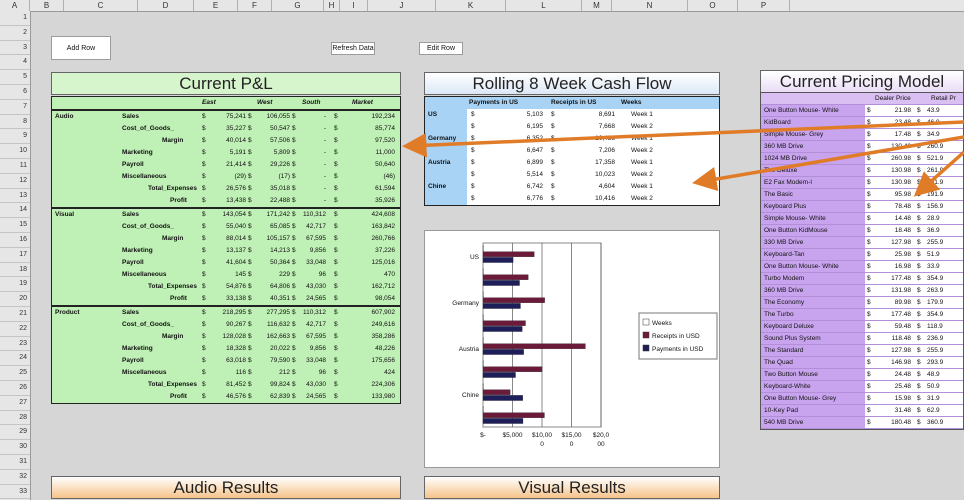  Describe the element at coordinates (385, 129) in the screenshot. I see `pl-cell-value: 85,774` at that location.